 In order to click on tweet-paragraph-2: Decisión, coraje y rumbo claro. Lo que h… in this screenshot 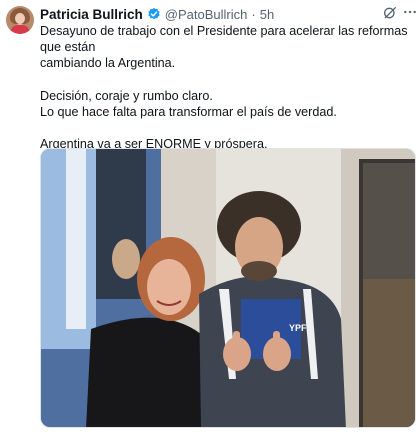, I will do `click(188, 103)`.